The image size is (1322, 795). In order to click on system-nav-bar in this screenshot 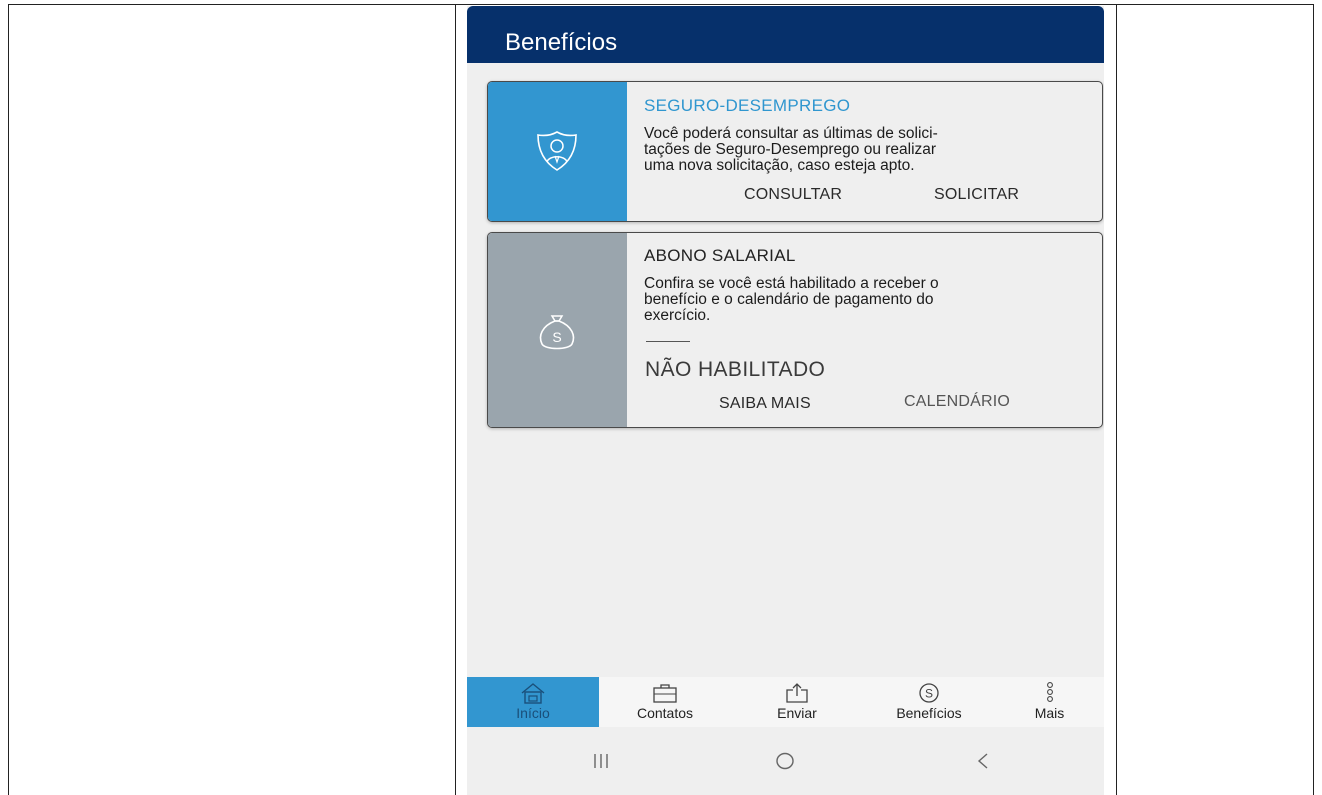, I will do `click(785, 761)`.